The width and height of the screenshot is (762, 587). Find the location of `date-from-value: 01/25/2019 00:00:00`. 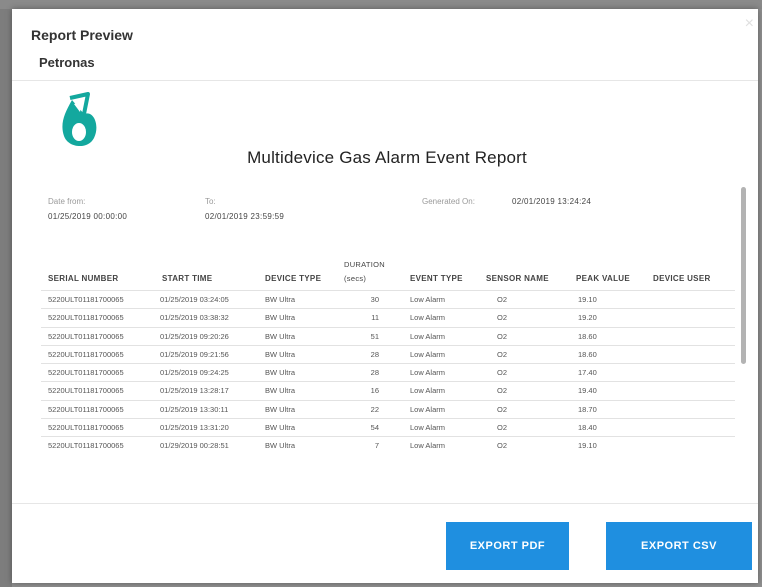

date-from-value: 01/25/2019 00:00:00 is located at coordinates (88, 216).